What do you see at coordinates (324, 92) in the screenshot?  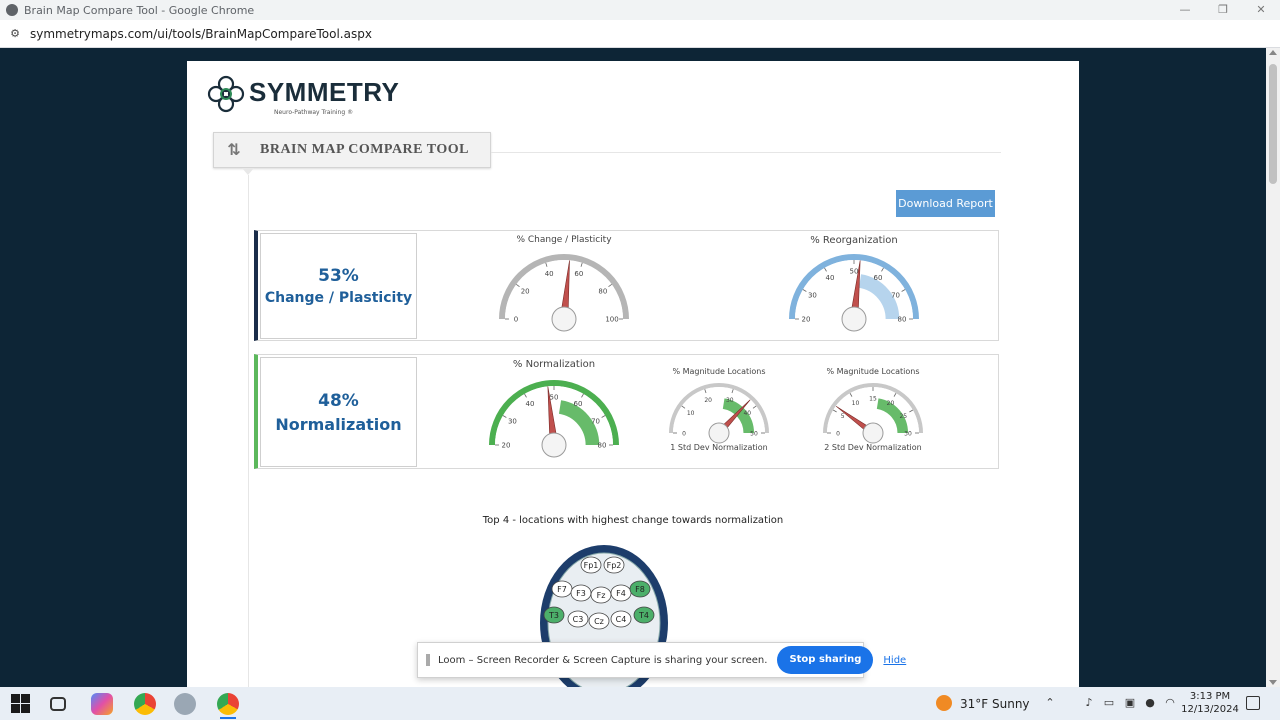 I see `logo-wordmark: SYMMETRY` at bounding box center [324, 92].